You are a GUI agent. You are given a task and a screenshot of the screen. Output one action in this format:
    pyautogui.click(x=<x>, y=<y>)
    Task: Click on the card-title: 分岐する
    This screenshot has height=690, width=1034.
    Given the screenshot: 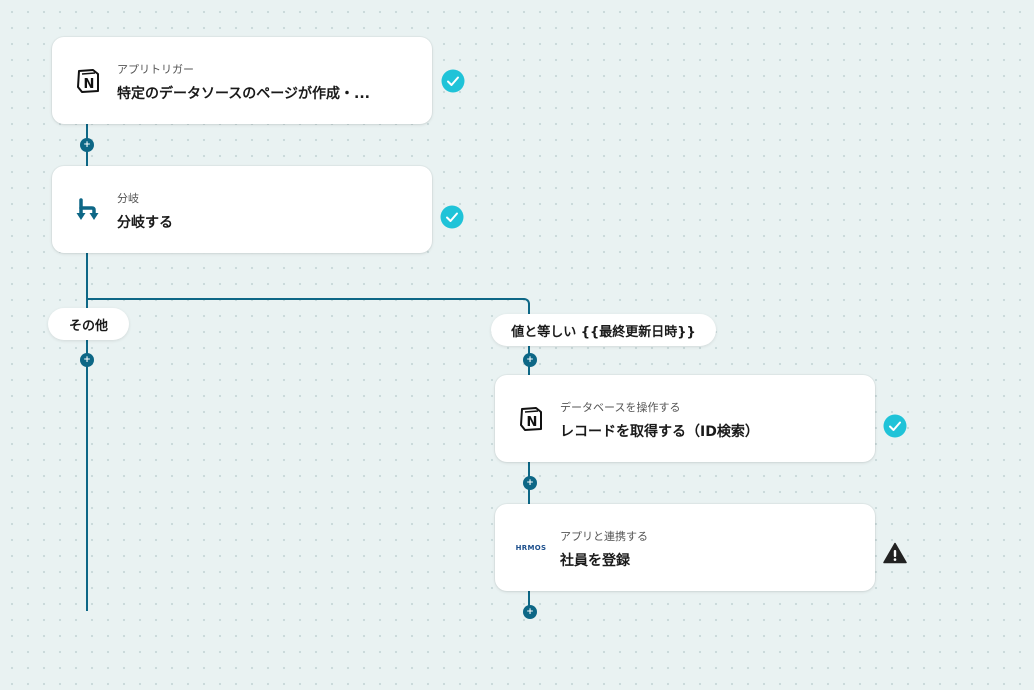 What is the action you would take?
    pyautogui.click(x=145, y=223)
    